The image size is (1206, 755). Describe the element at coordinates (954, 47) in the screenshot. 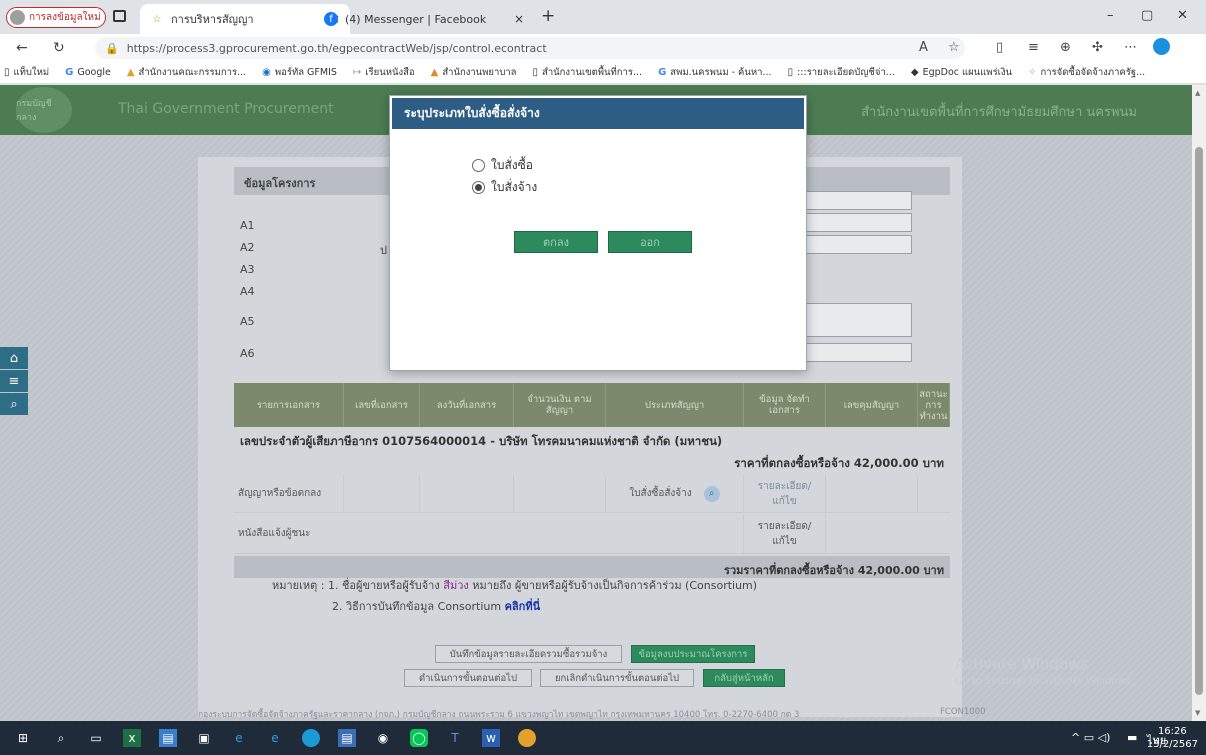

I see `favorite-star-icon: ☆` at that location.